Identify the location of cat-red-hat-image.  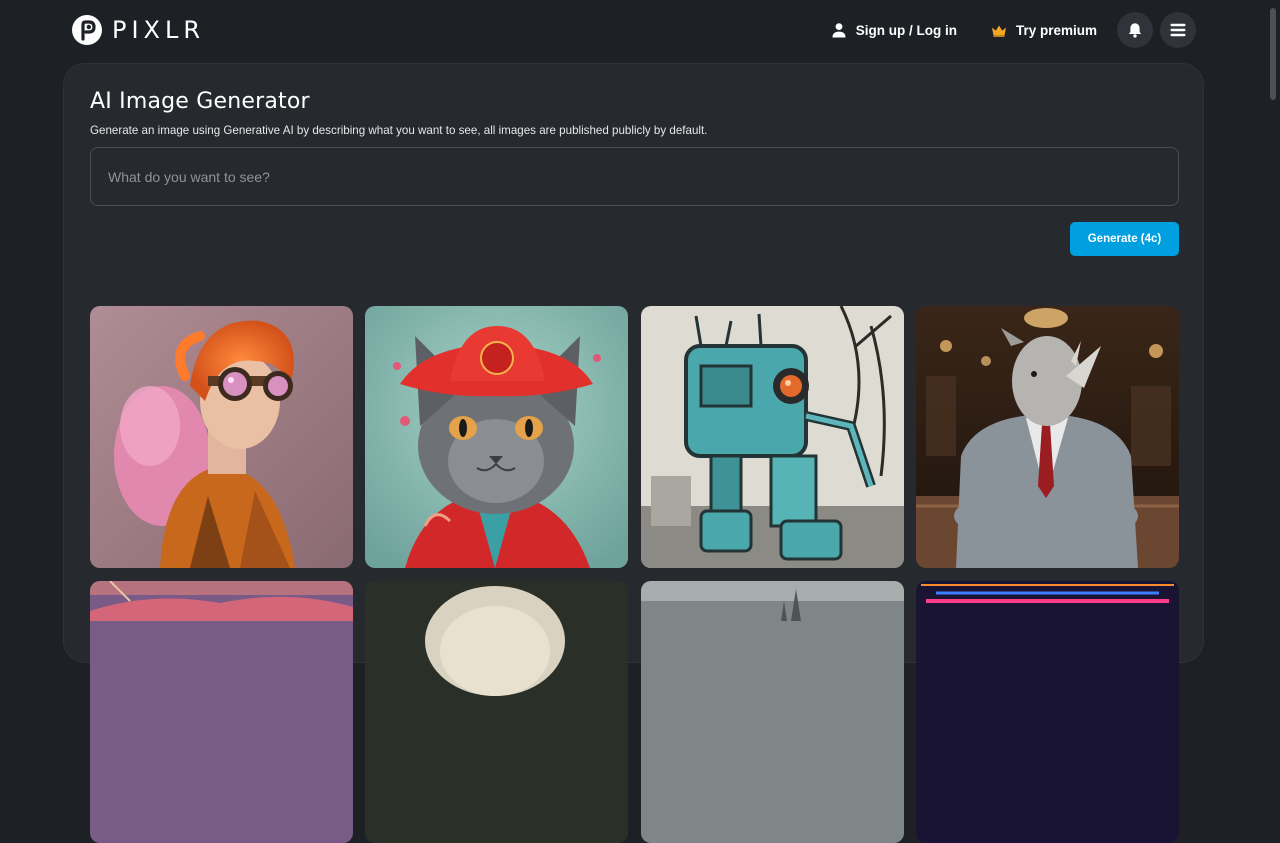
(496, 437).